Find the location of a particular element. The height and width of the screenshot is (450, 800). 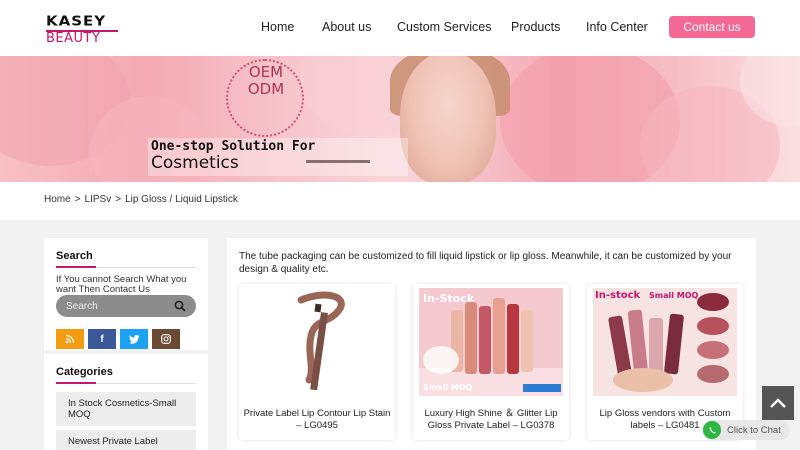

instagram-glyph is located at coordinates (166, 339).